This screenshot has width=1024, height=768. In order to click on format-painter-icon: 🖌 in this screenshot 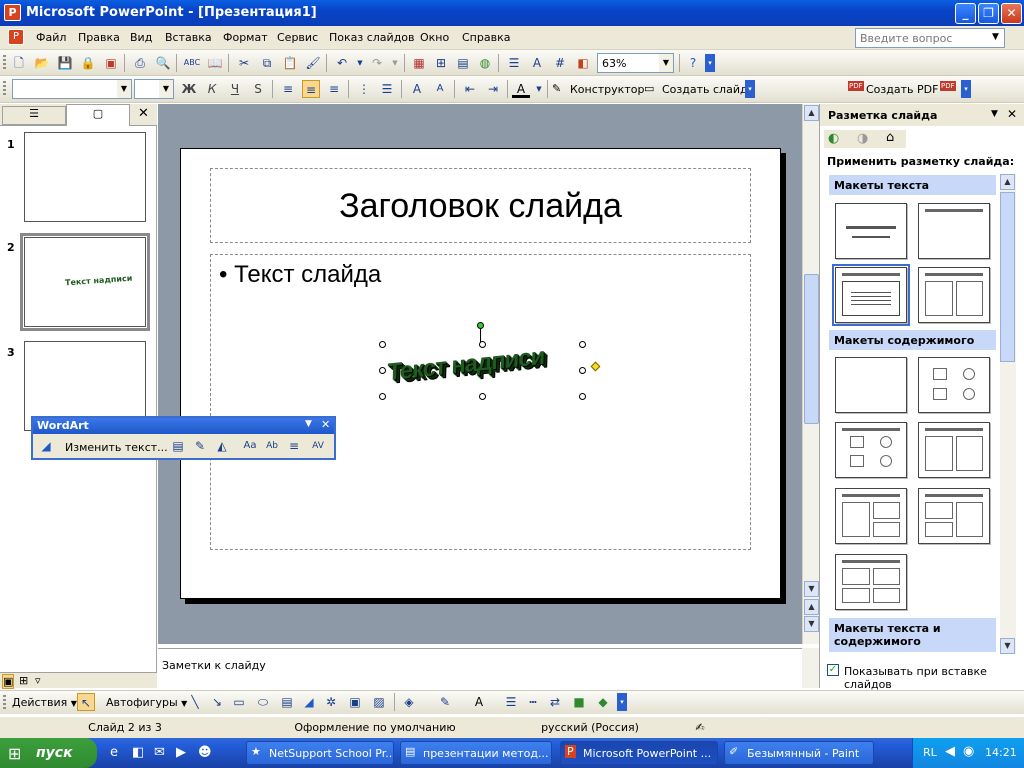, I will do `click(313, 63)`.